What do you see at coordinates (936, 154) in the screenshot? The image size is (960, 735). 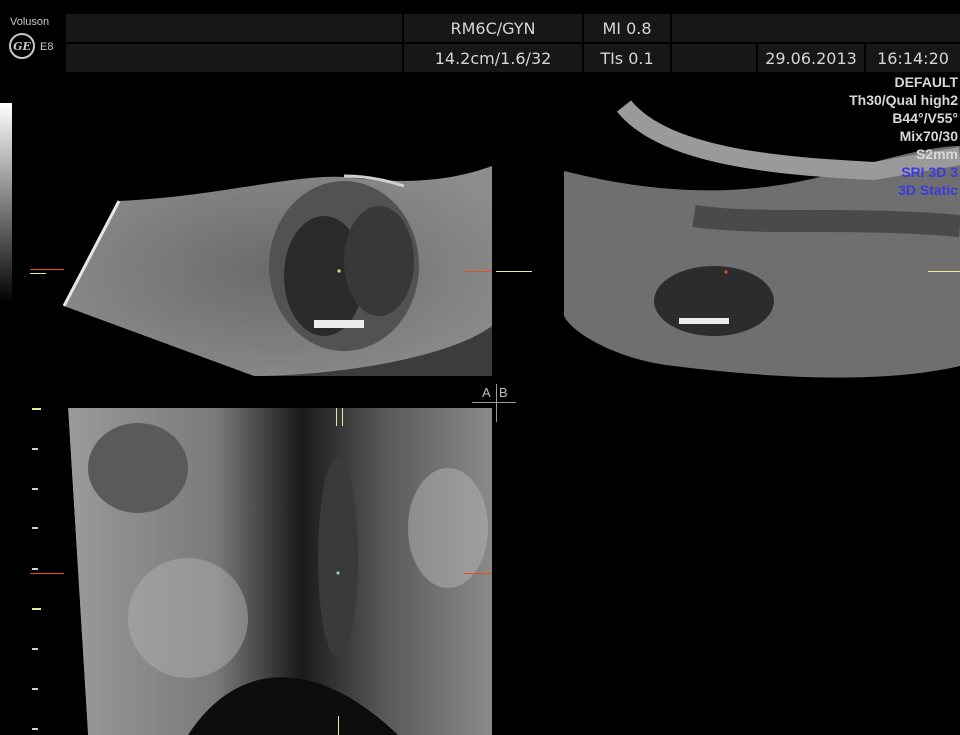 I see `info-line: S2mm` at bounding box center [936, 154].